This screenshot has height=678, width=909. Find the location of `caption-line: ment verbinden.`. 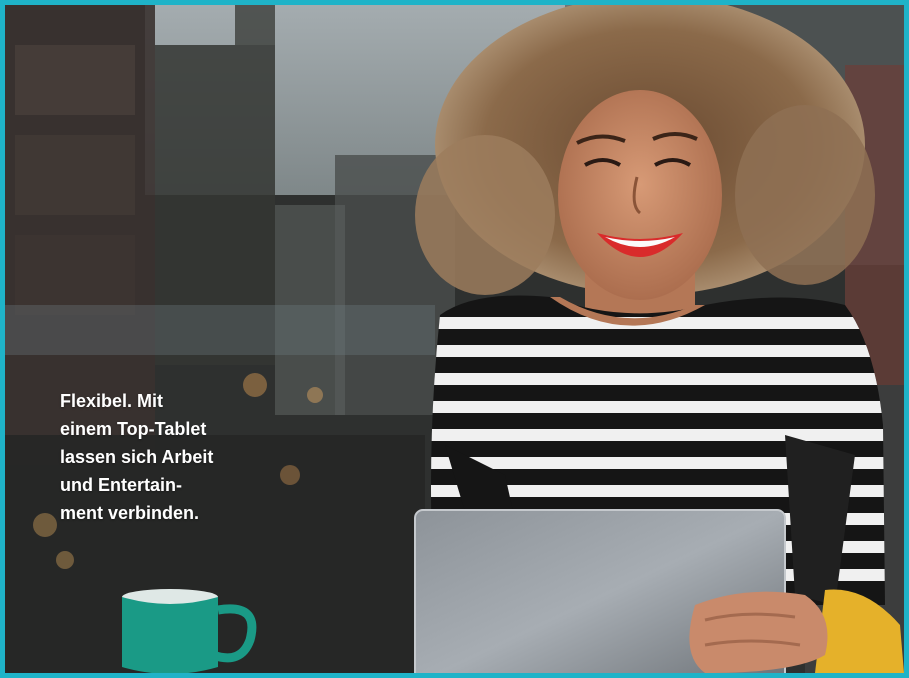

caption-line: ment verbinden. is located at coordinates (130, 513).